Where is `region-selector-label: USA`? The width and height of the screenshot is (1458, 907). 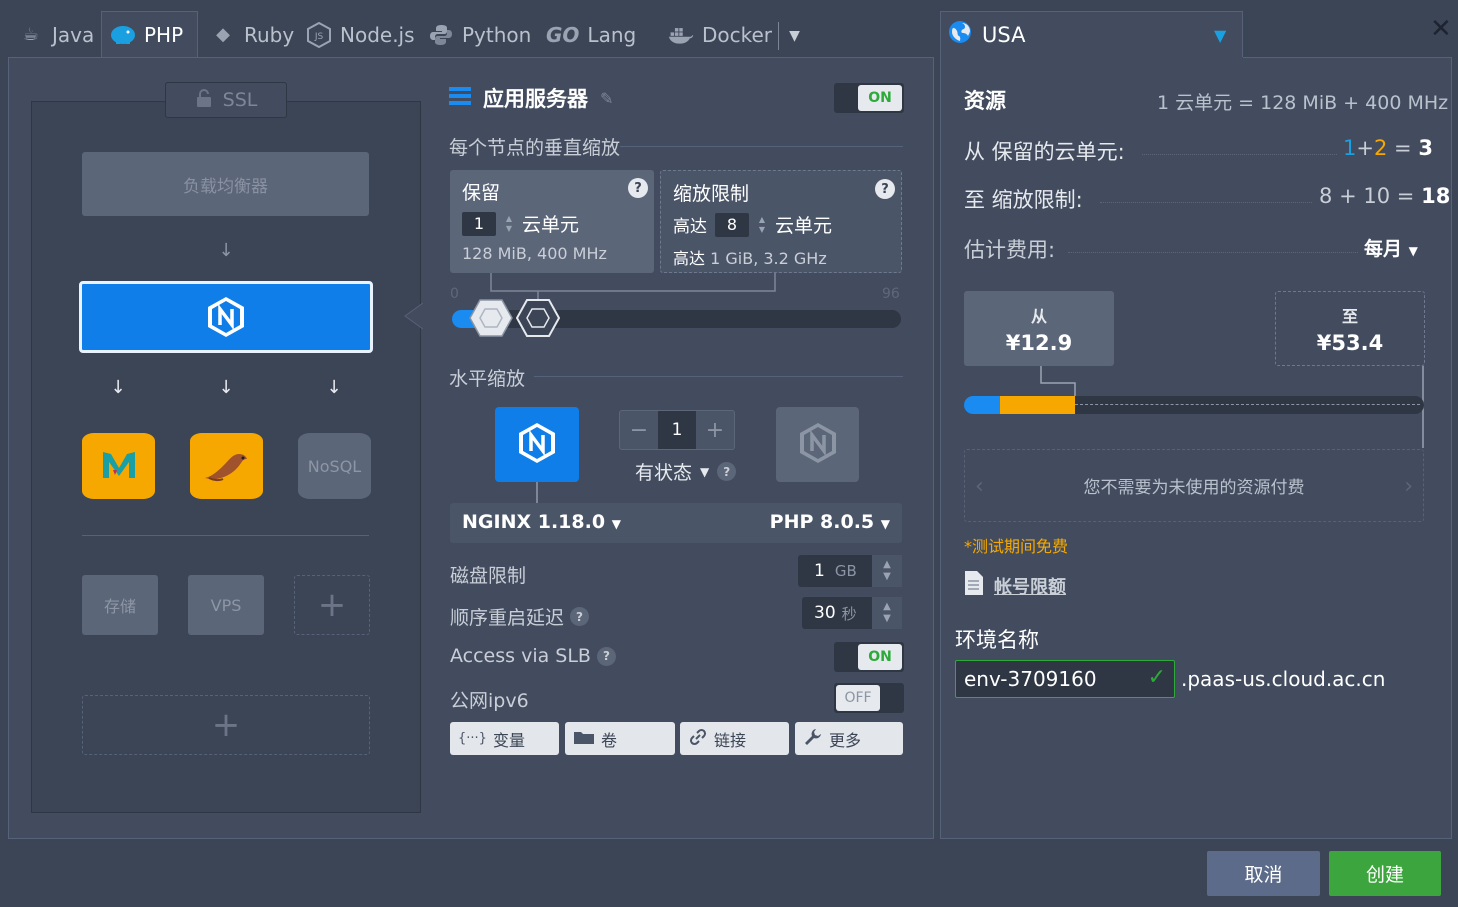 region-selector-label: USA is located at coordinates (986, 34).